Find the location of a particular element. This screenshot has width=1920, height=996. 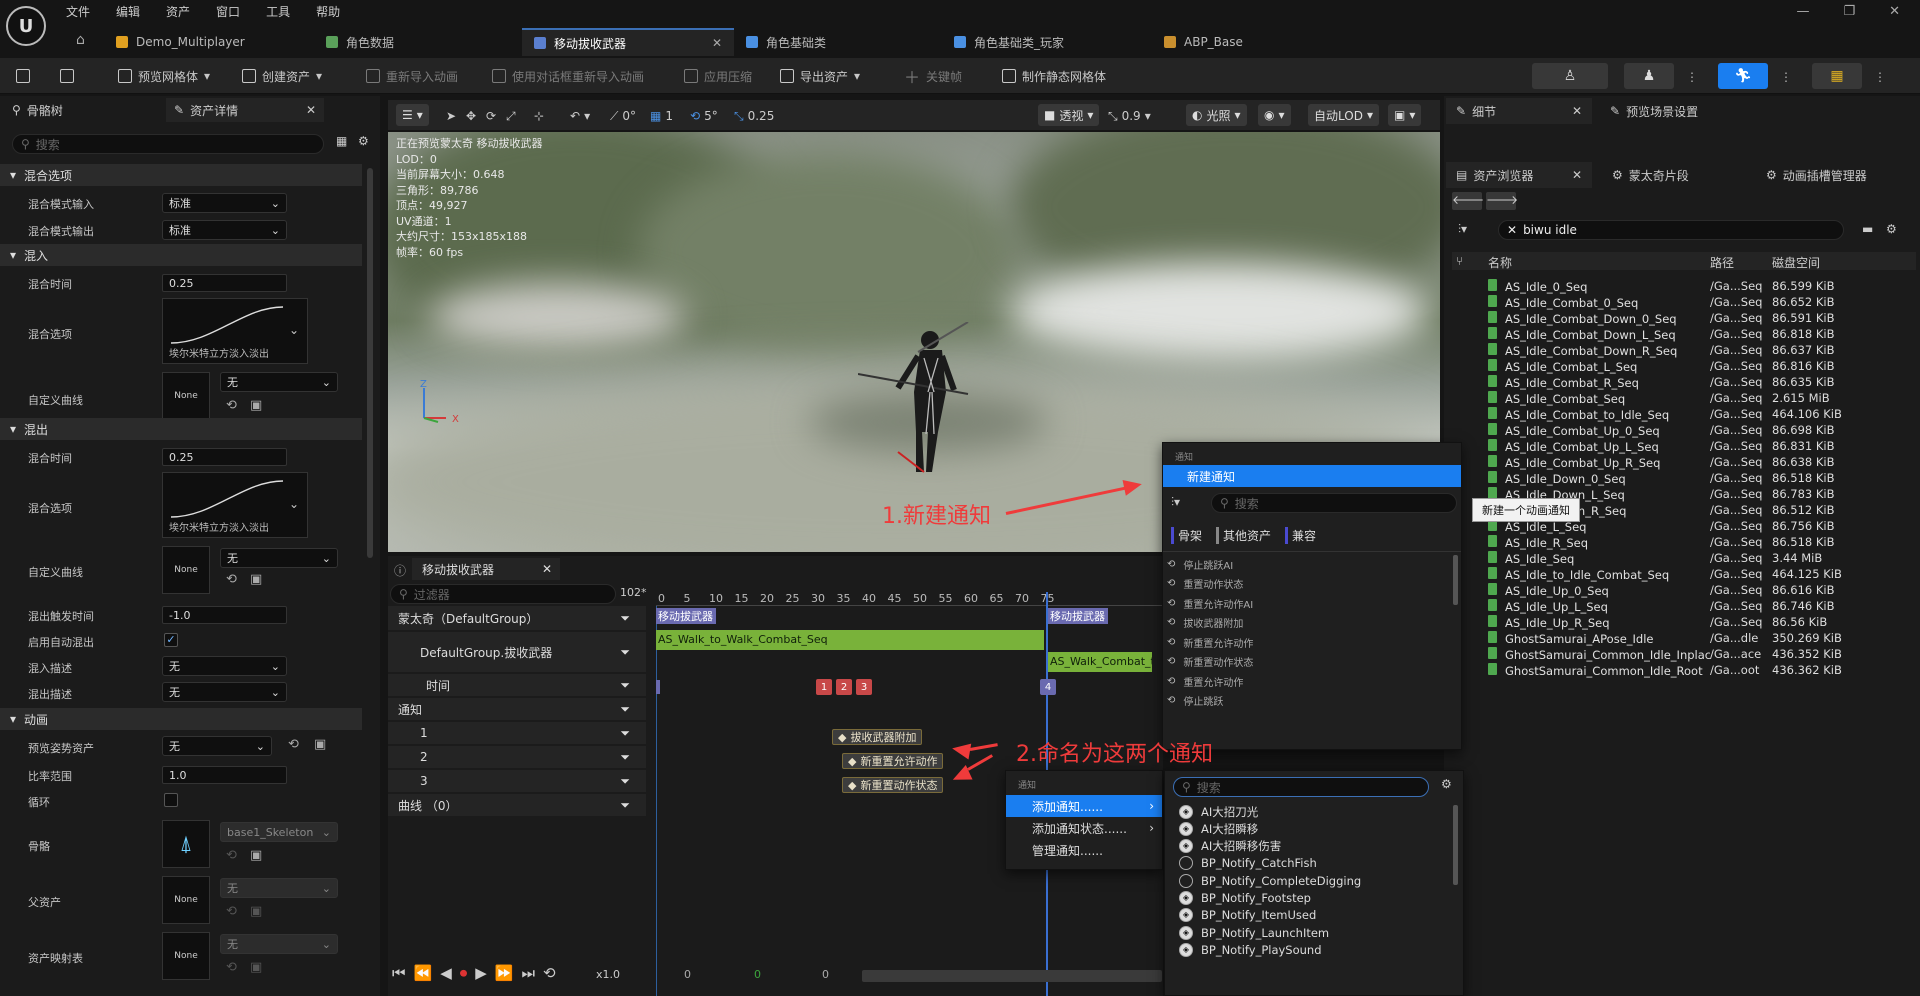

section-animation: ▾ 动画 is located at coordinates (181, 719).